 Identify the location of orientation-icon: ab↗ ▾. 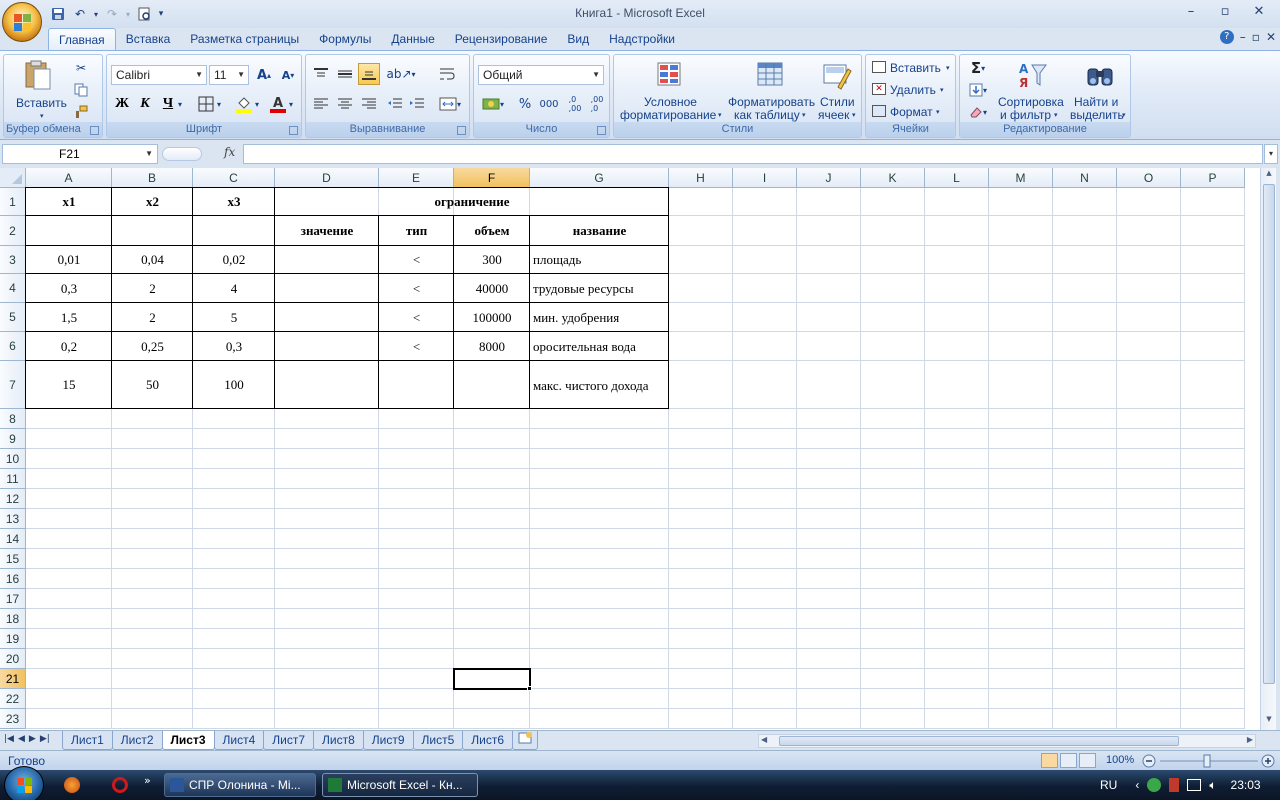
(401, 74).